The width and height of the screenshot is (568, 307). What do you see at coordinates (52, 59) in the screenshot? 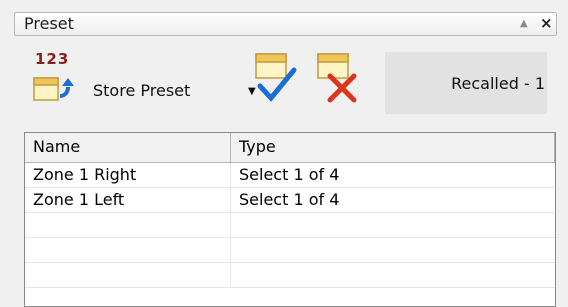
I see `store-number: 123` at bounding box center [52, 59].